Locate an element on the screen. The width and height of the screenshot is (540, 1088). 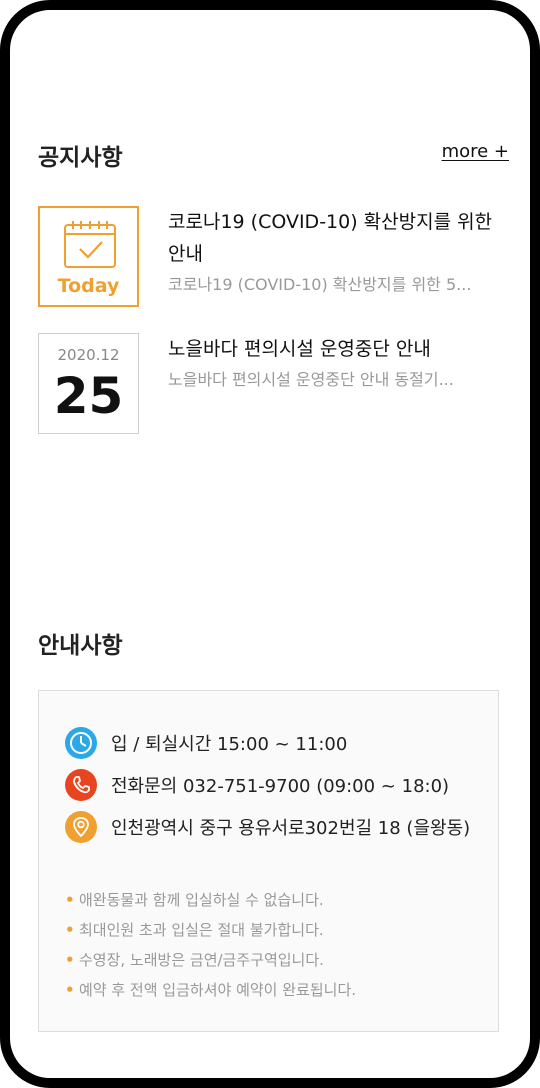
info-section-title: 안내사항 is located at coordinates (80, 646).